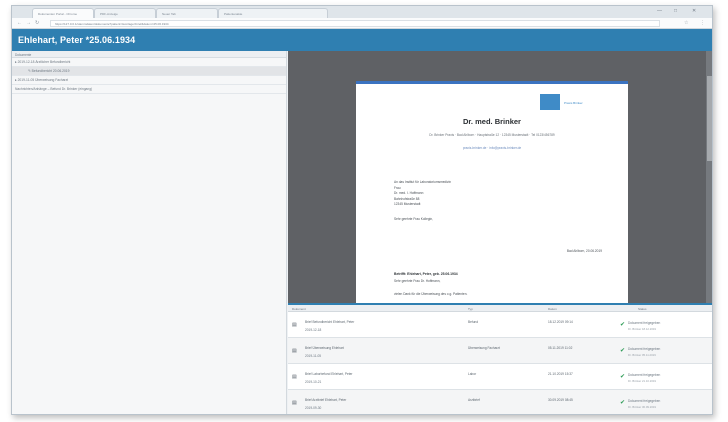  What do you see at coordinates (313, 382) in the screenshot?
I see `document-sub: 2019-10-21` at bounding box center [313, 382].